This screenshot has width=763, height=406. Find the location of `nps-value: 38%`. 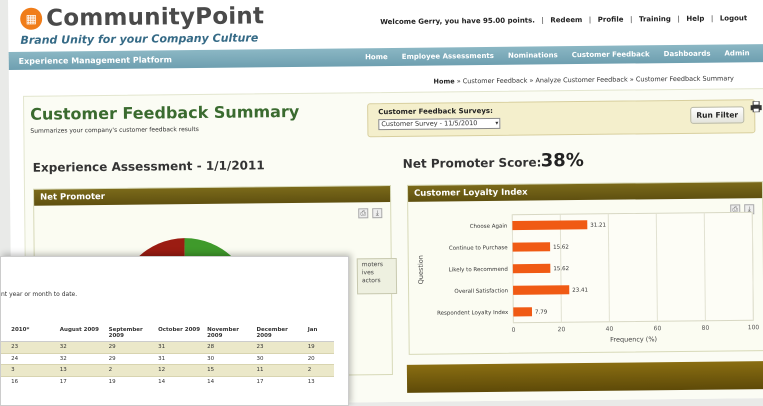

nps-value: 38% is located at coordinates (562, 160).